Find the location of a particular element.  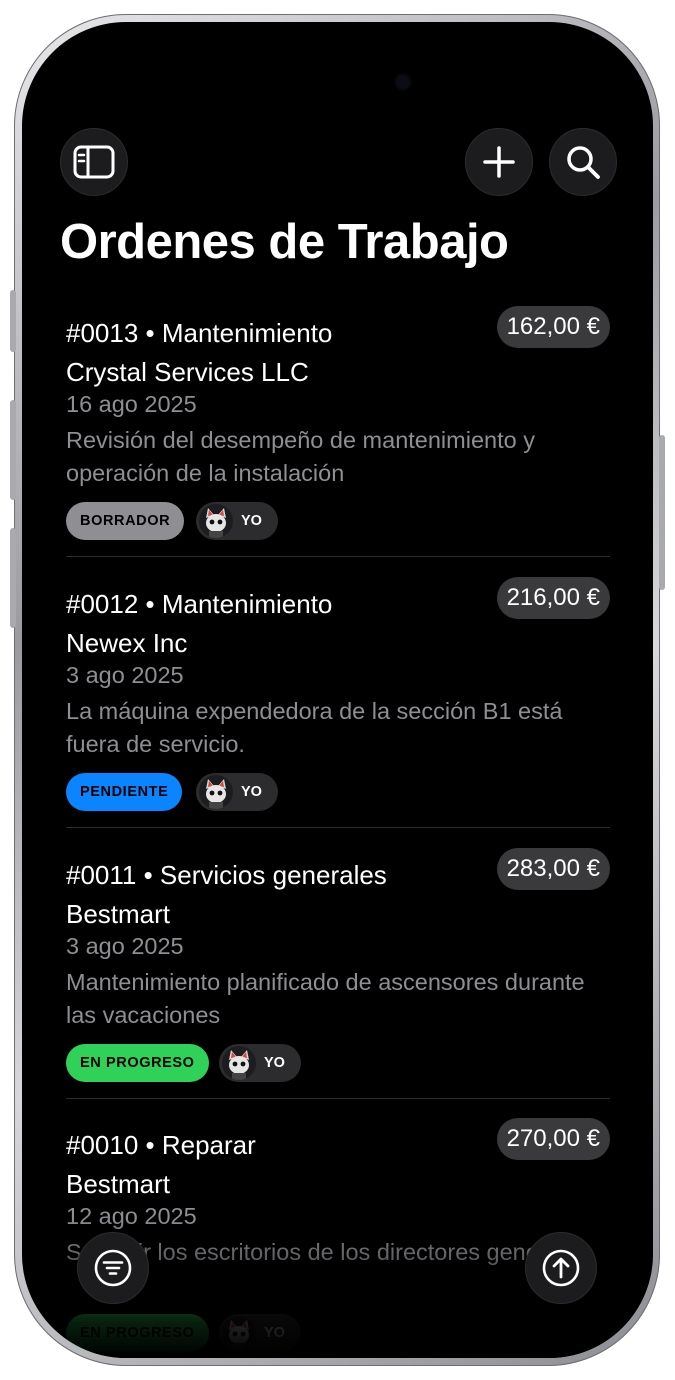

order-price: 216,00 € is located at coordinates (553, 598).